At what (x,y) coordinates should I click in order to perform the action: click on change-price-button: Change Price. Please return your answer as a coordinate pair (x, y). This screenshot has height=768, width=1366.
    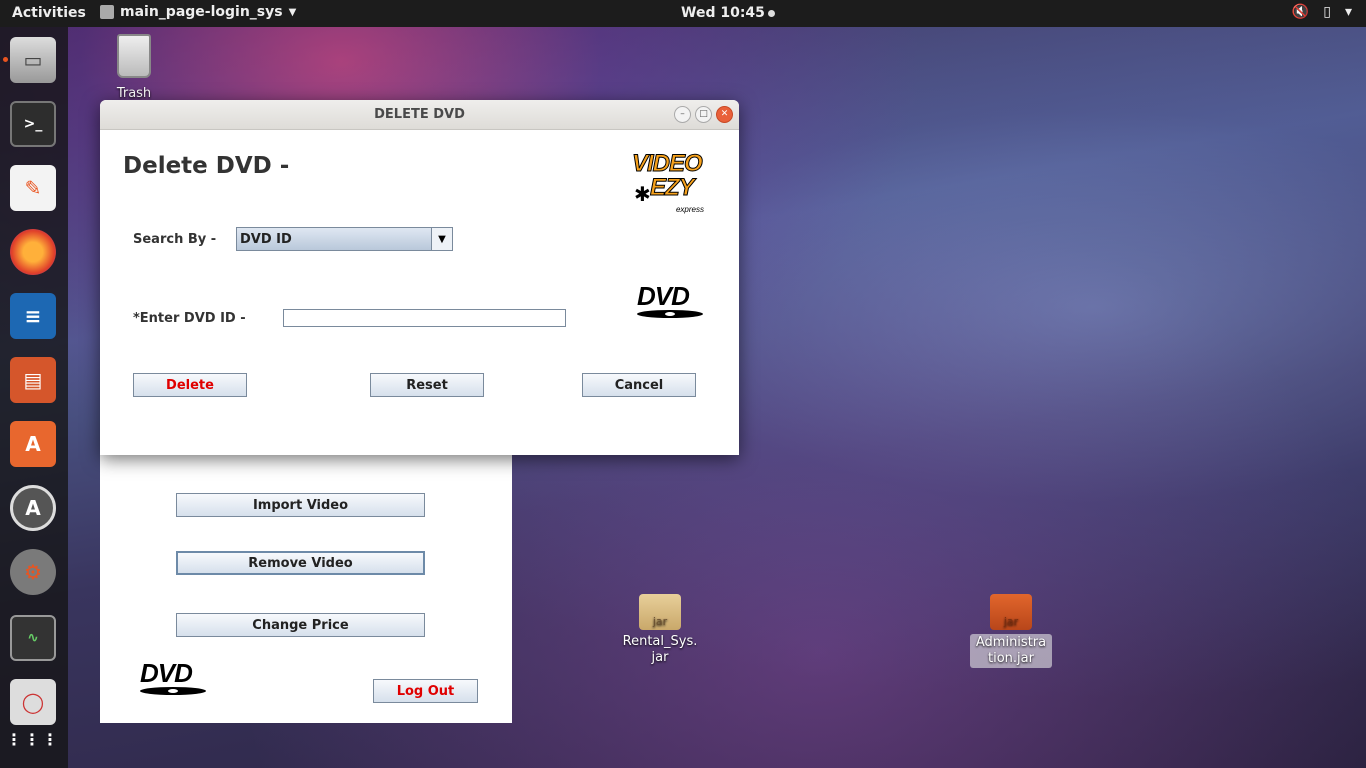
    Looking at the image, I should click on (300, 625).